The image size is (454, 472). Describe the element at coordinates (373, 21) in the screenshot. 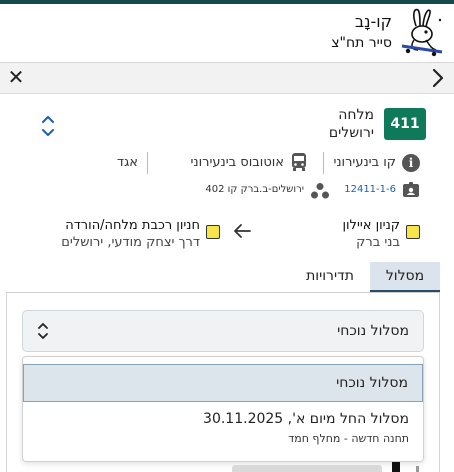

I see `brand-title: קו-נָב` at that location.